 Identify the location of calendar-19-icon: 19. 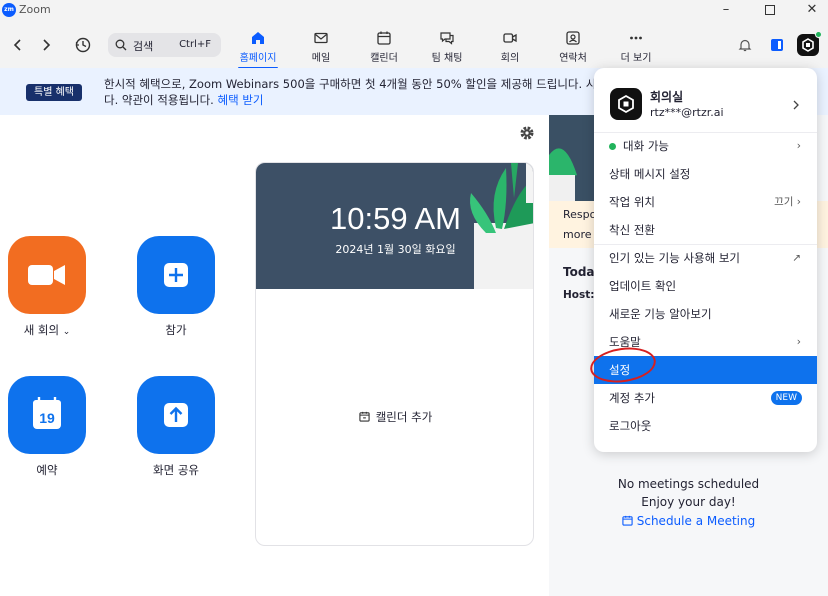
(47, 413).